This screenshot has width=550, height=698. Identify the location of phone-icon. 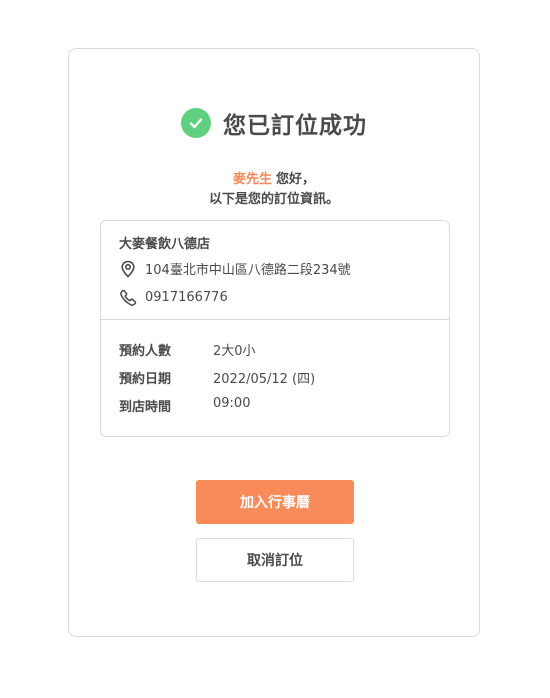
(128, 297).